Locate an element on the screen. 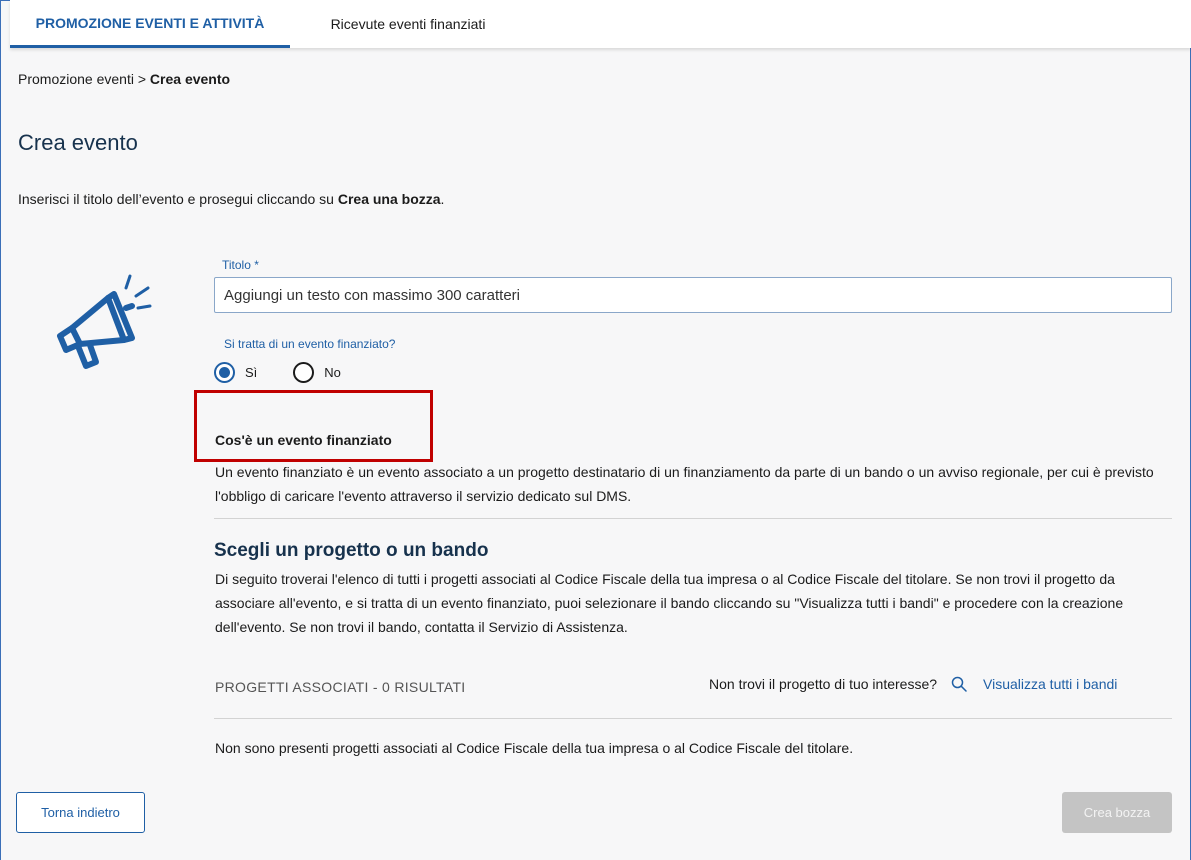  title-input is located at coordinates (693, 295).